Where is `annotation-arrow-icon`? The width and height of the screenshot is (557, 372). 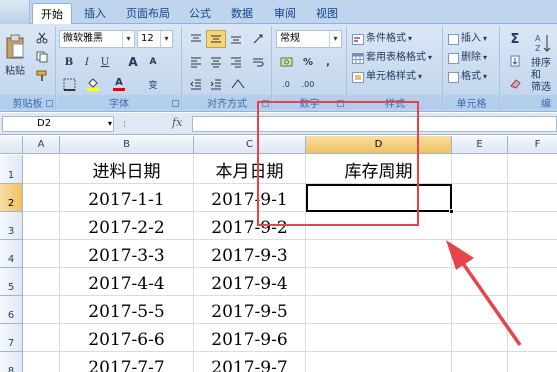 annotation-arrow-icon is located at coordinates (484, 293).